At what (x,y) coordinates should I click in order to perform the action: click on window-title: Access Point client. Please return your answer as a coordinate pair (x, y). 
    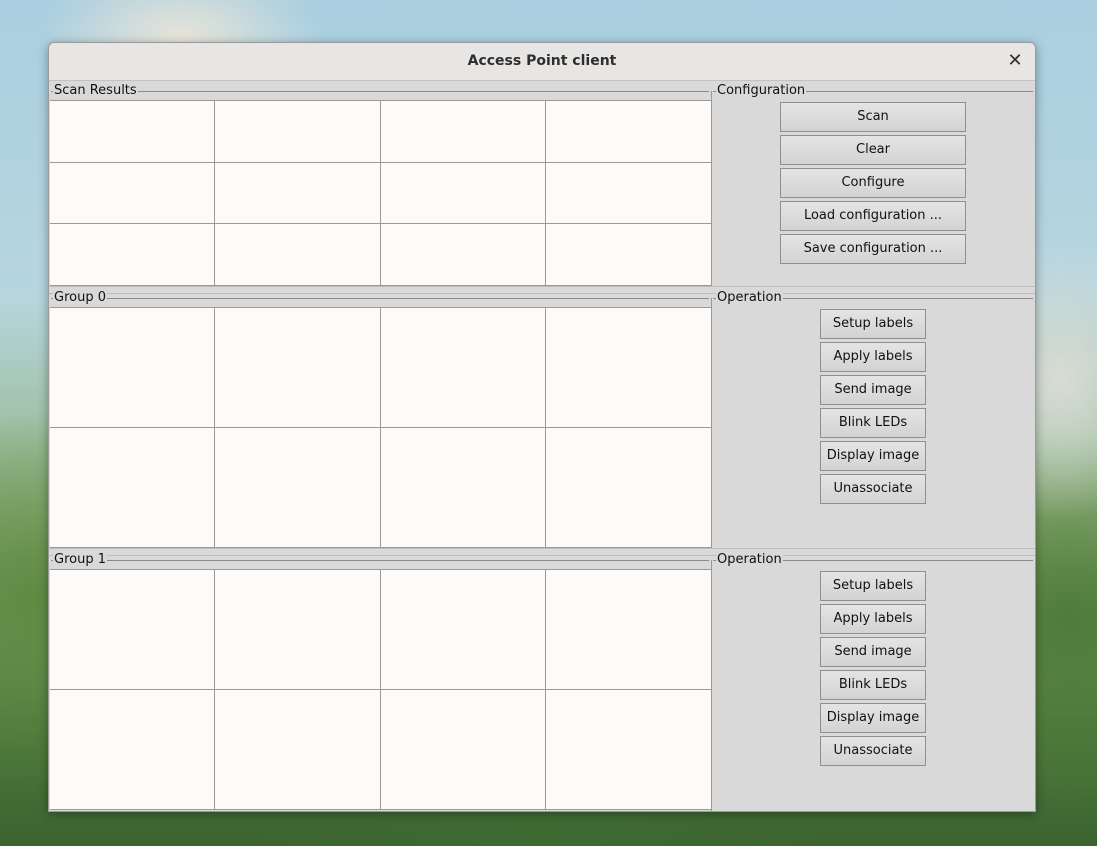
    Looking at the image, I should click on (542, 61).